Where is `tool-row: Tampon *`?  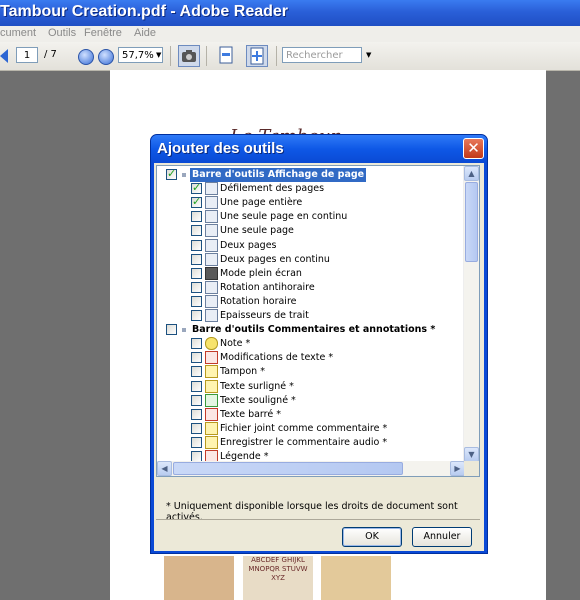
tool-row: Tampon * is located at coordinates (311, 372).